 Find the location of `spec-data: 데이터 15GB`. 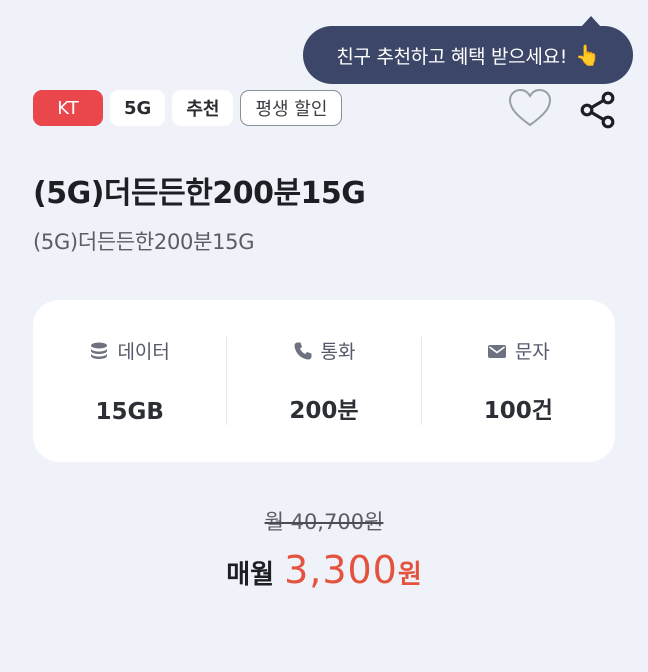

spec-data: 데이터 15GB is located at coordinates (129, 381).